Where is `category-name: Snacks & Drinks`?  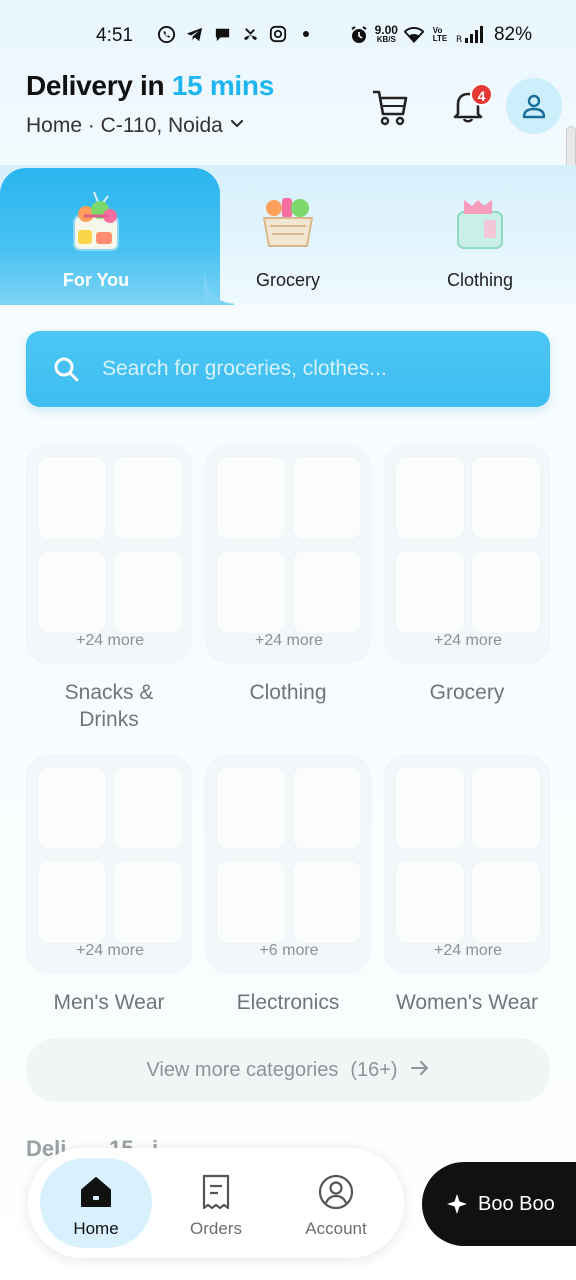
category-name: Snacks & Drinks is located at coordinates (109, 706).